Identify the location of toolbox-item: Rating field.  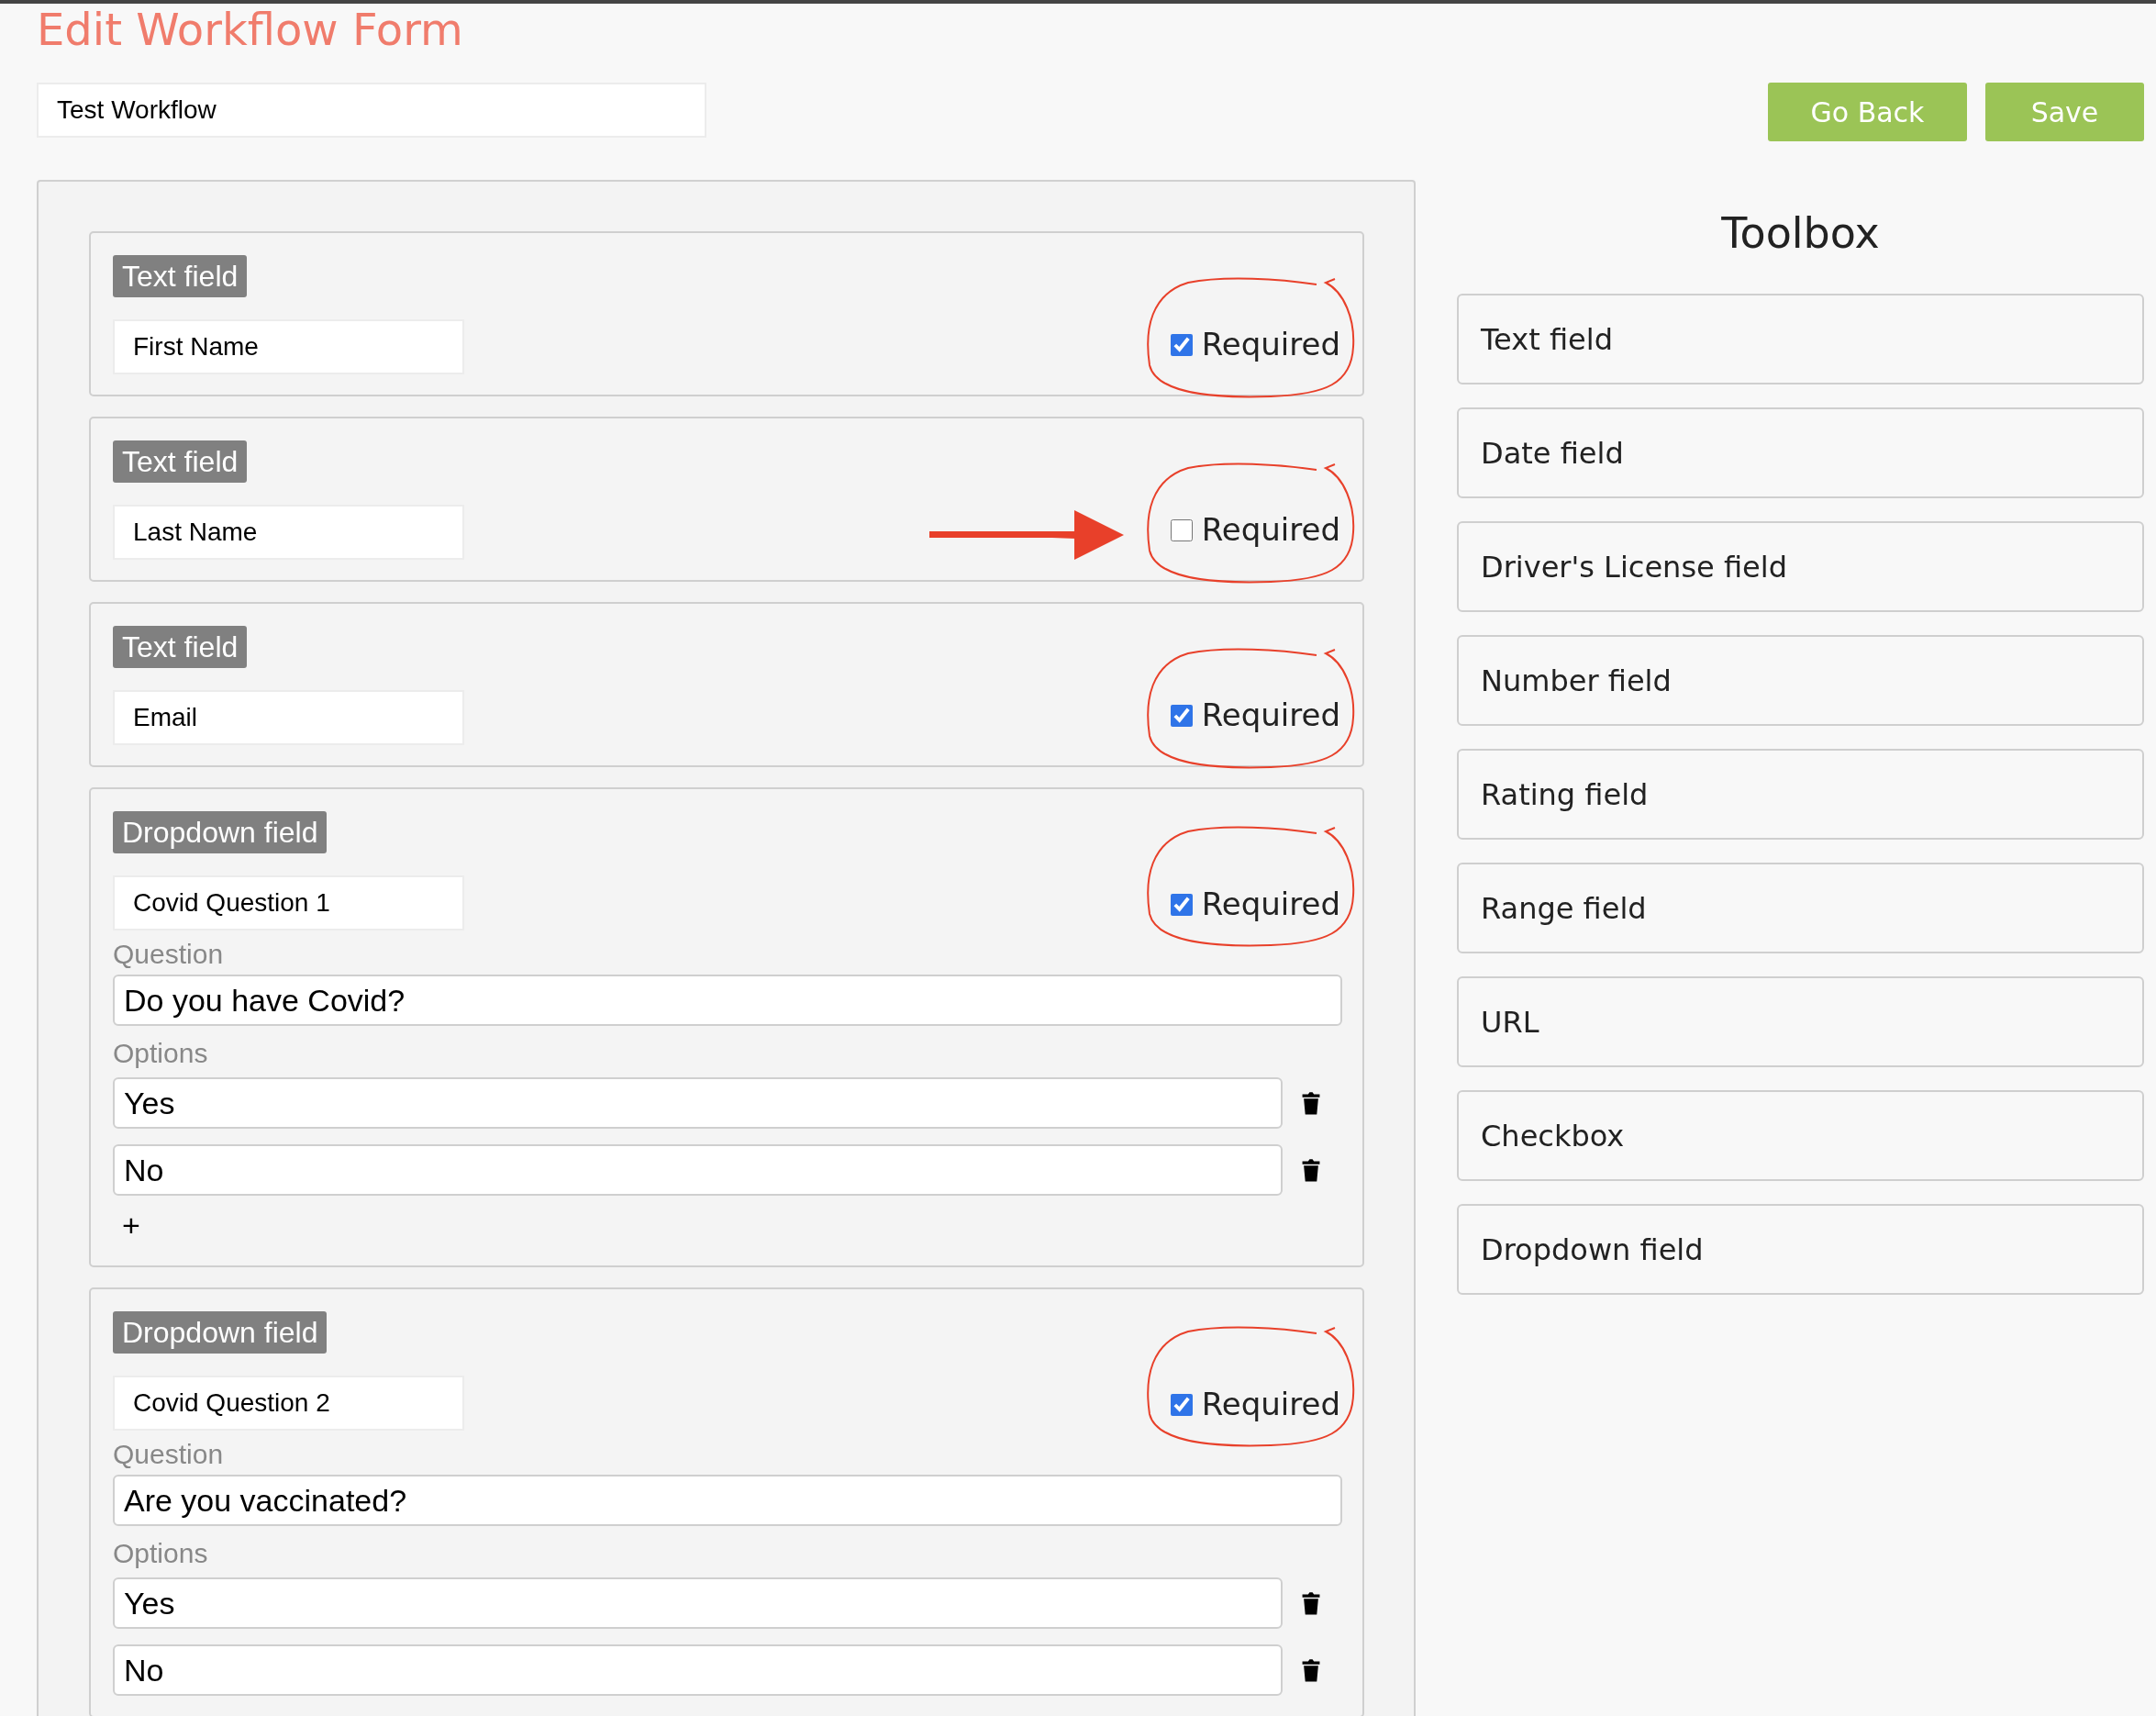
(1801, 794).